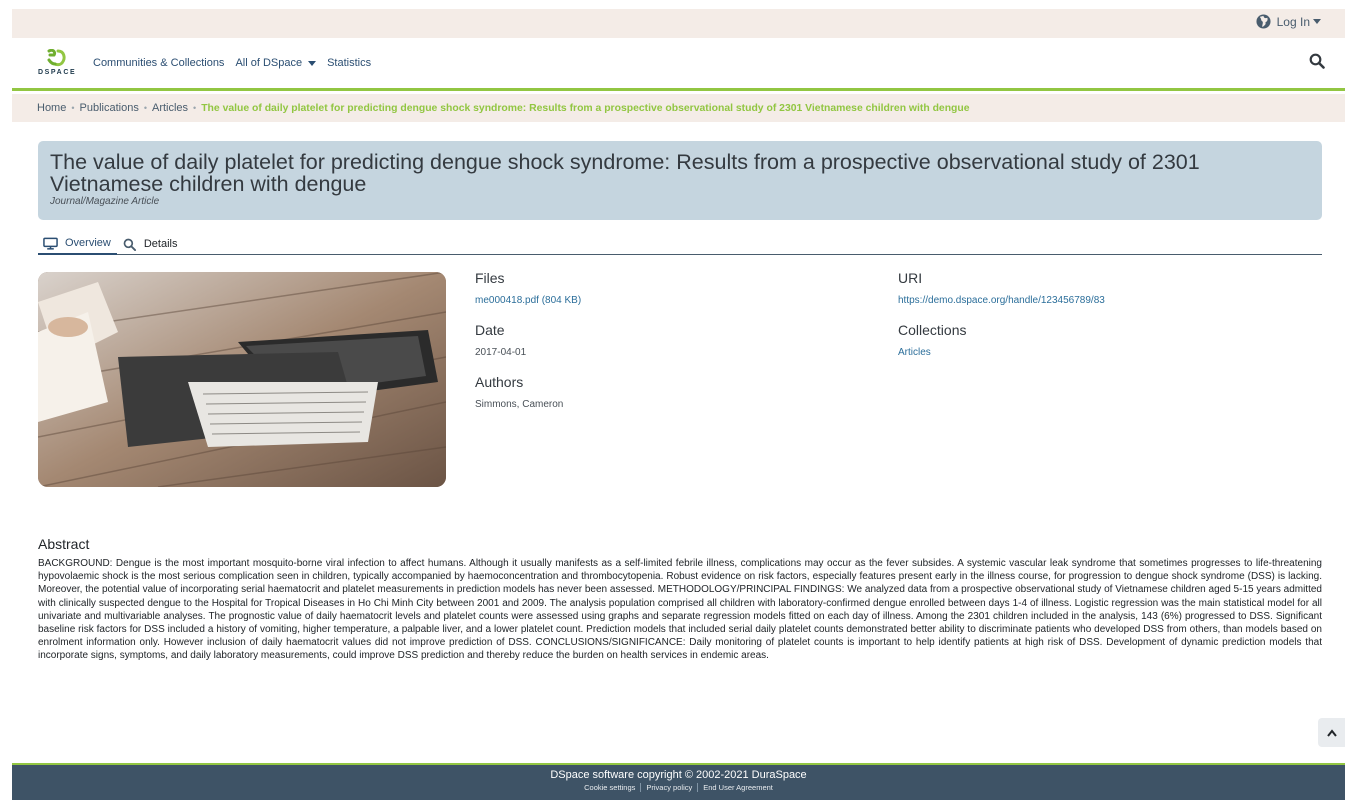 The image size is (1345, 800). Describe the element at coordinates (1263, 21) in the screenshot. I see `globe-icon` at that location.